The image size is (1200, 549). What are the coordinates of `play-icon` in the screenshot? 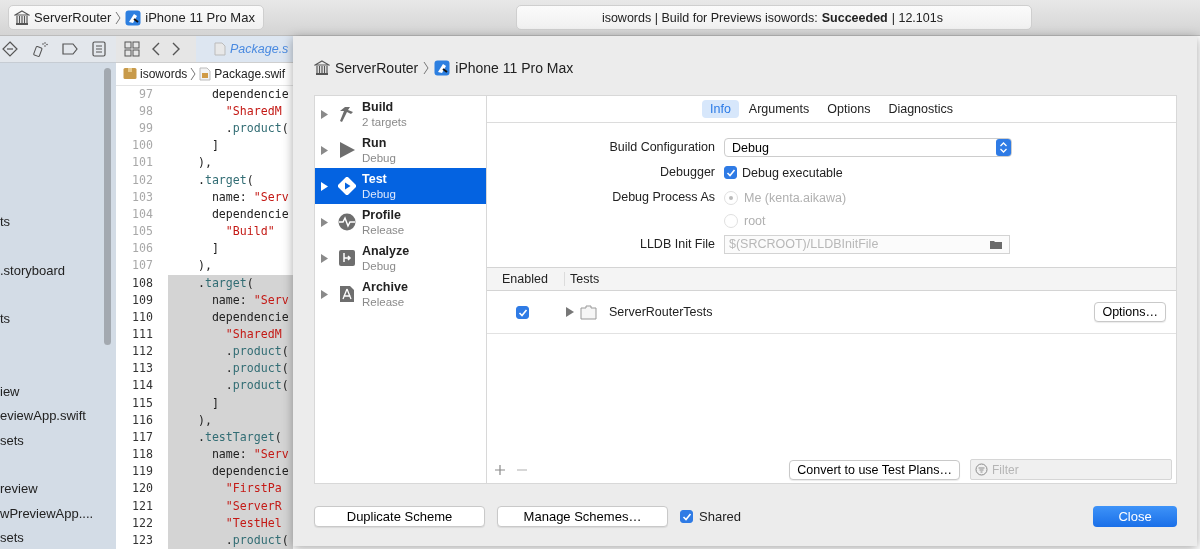 It's located at (347, 150).